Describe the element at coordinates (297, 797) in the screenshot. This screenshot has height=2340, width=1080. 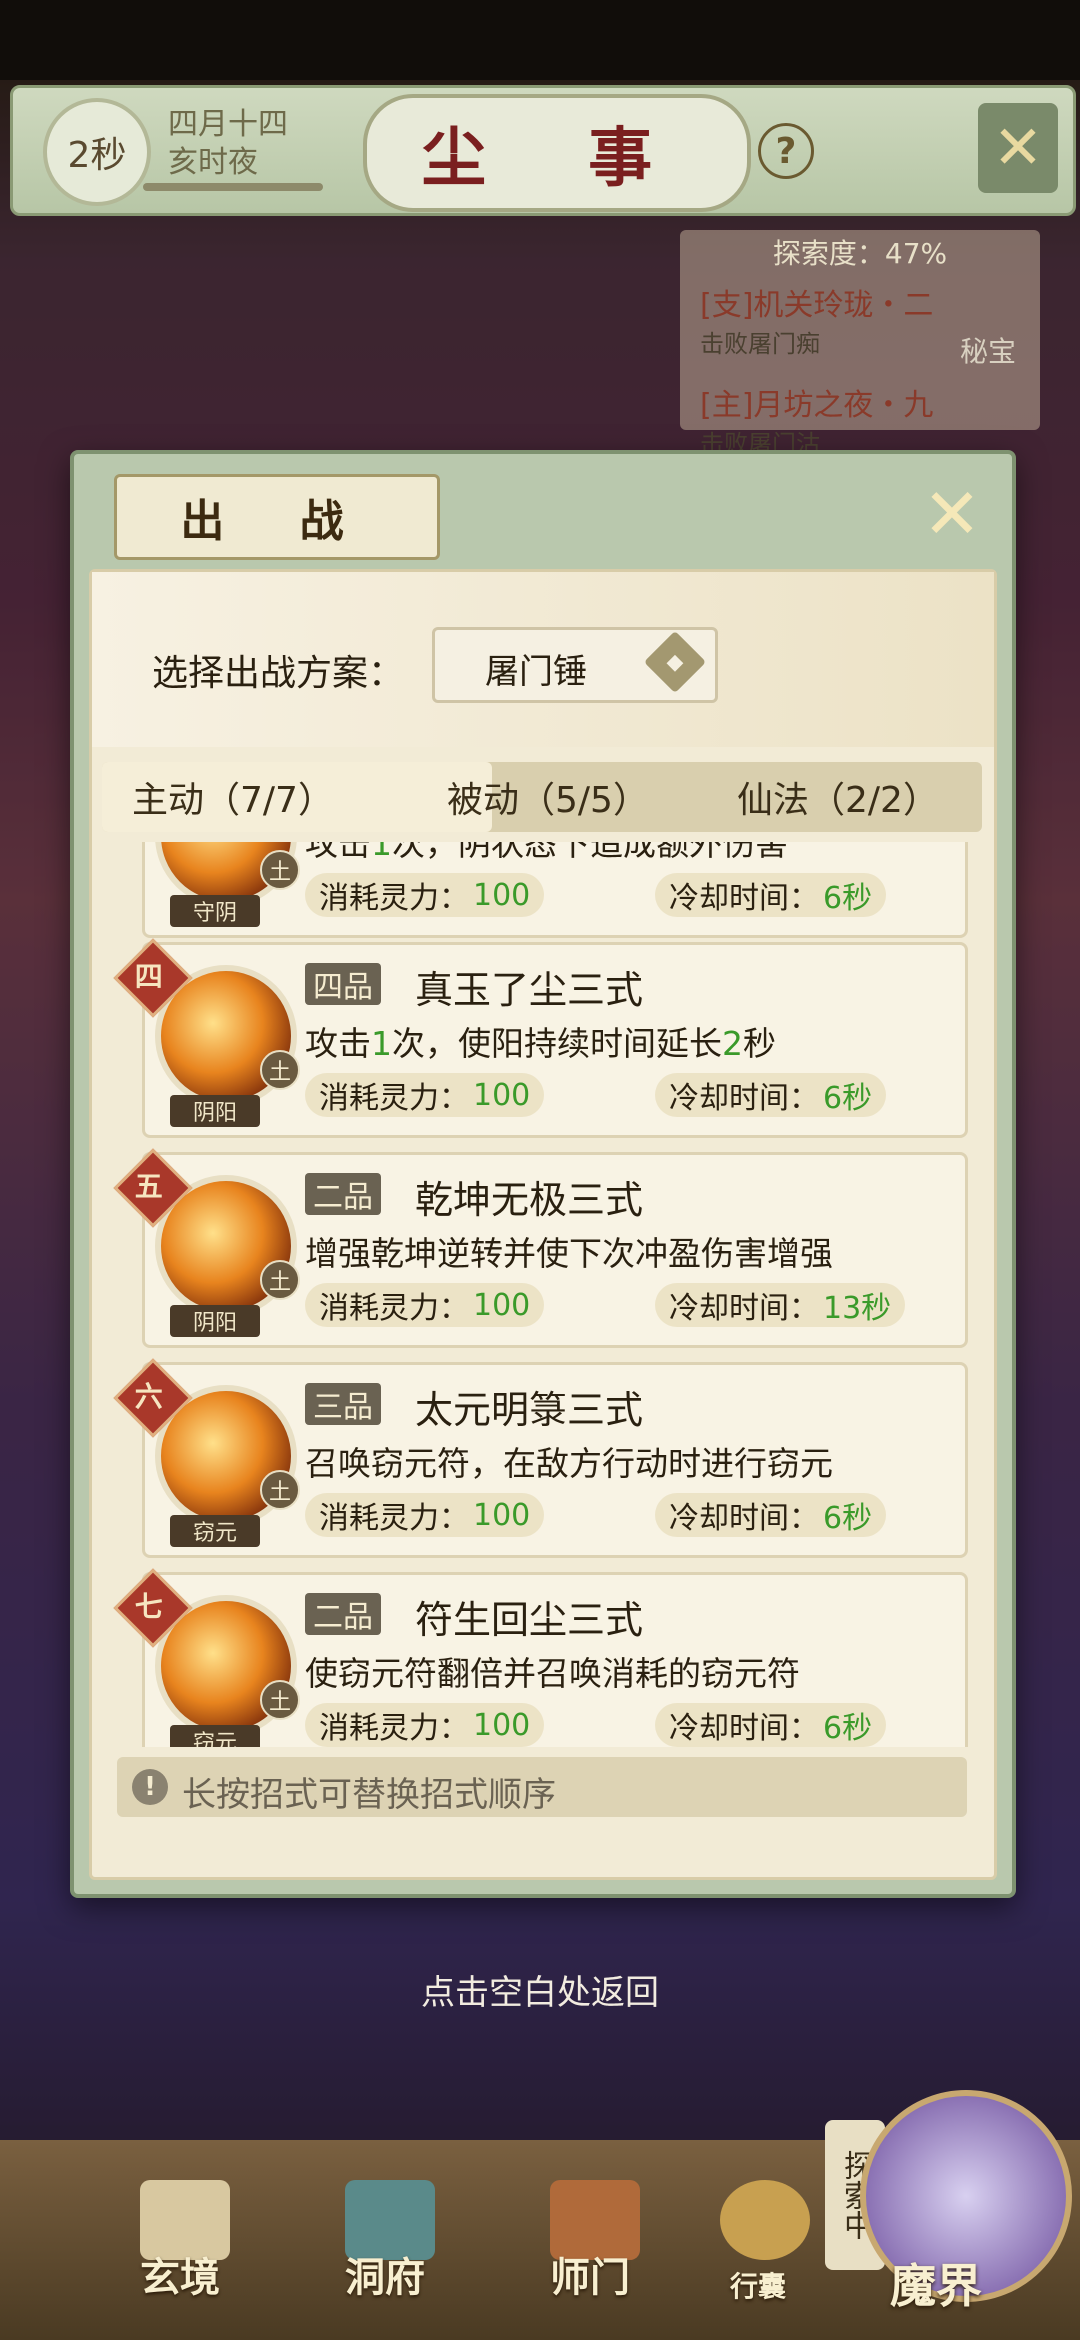
I see `tab-active-skills: 主动（7/7）` at that location.